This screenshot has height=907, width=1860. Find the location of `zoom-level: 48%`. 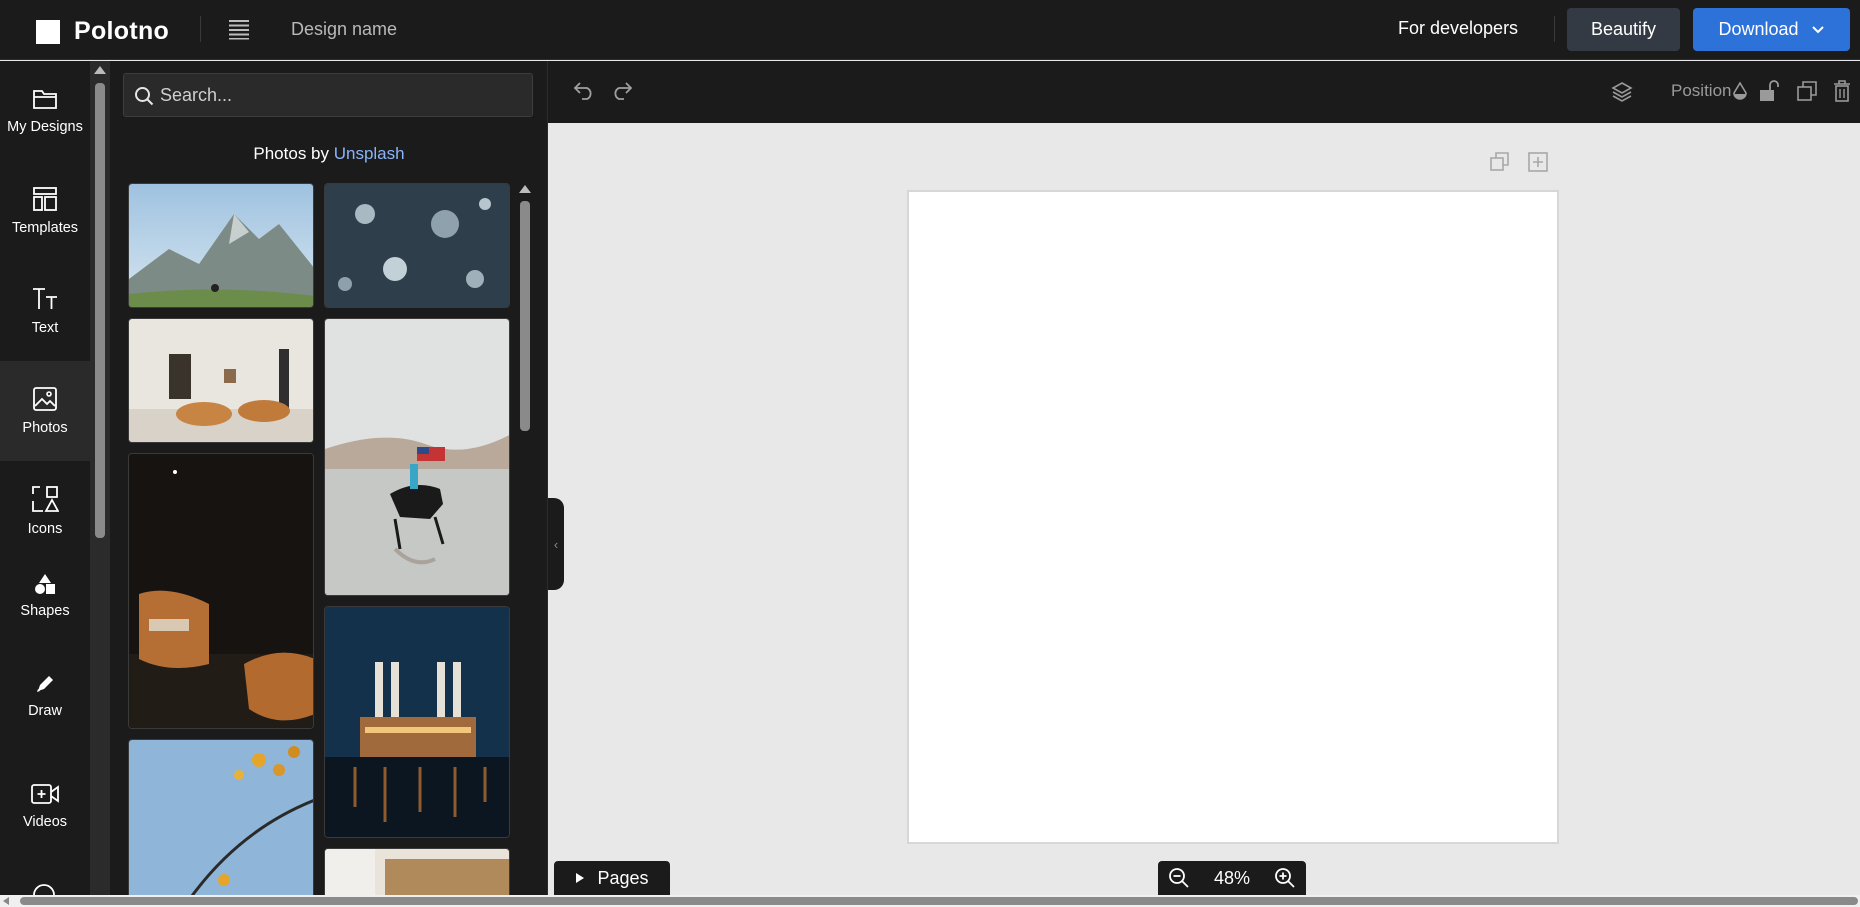

zoom-level: 48% is located at coordinates (1232, 877).